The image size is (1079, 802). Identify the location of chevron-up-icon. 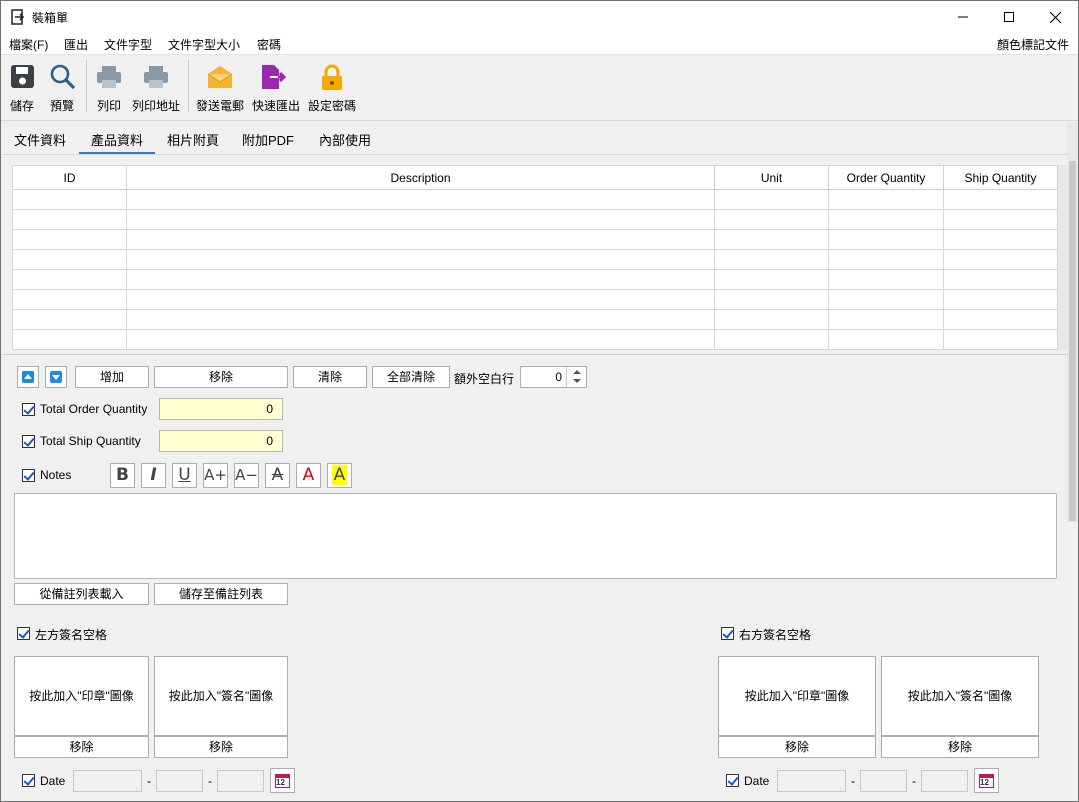
(577, 372).